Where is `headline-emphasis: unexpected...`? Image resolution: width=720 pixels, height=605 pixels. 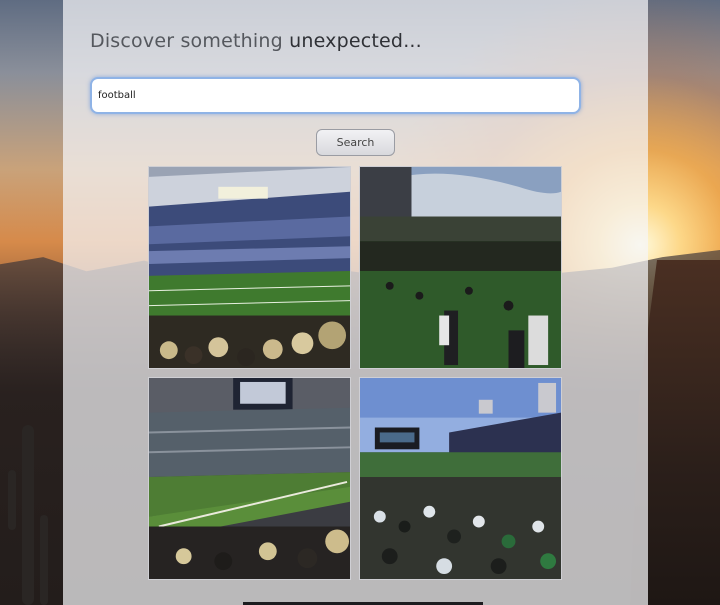
headline-emphasis: unexpected... is located at coordinates (355, 41).